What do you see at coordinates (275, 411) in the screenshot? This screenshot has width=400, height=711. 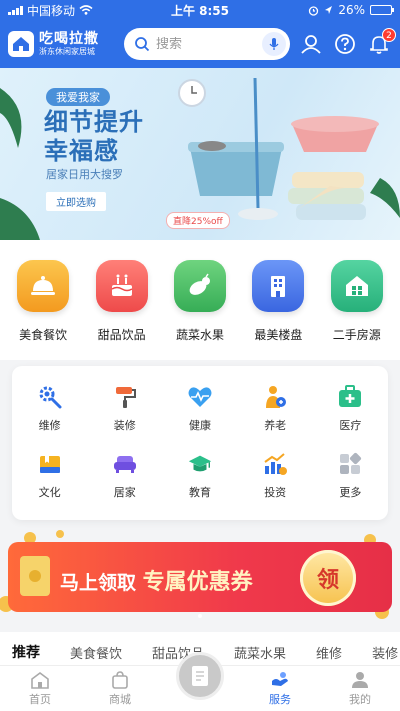 I see `service-elderly-care: 养老` at bounding box center [275, 411].